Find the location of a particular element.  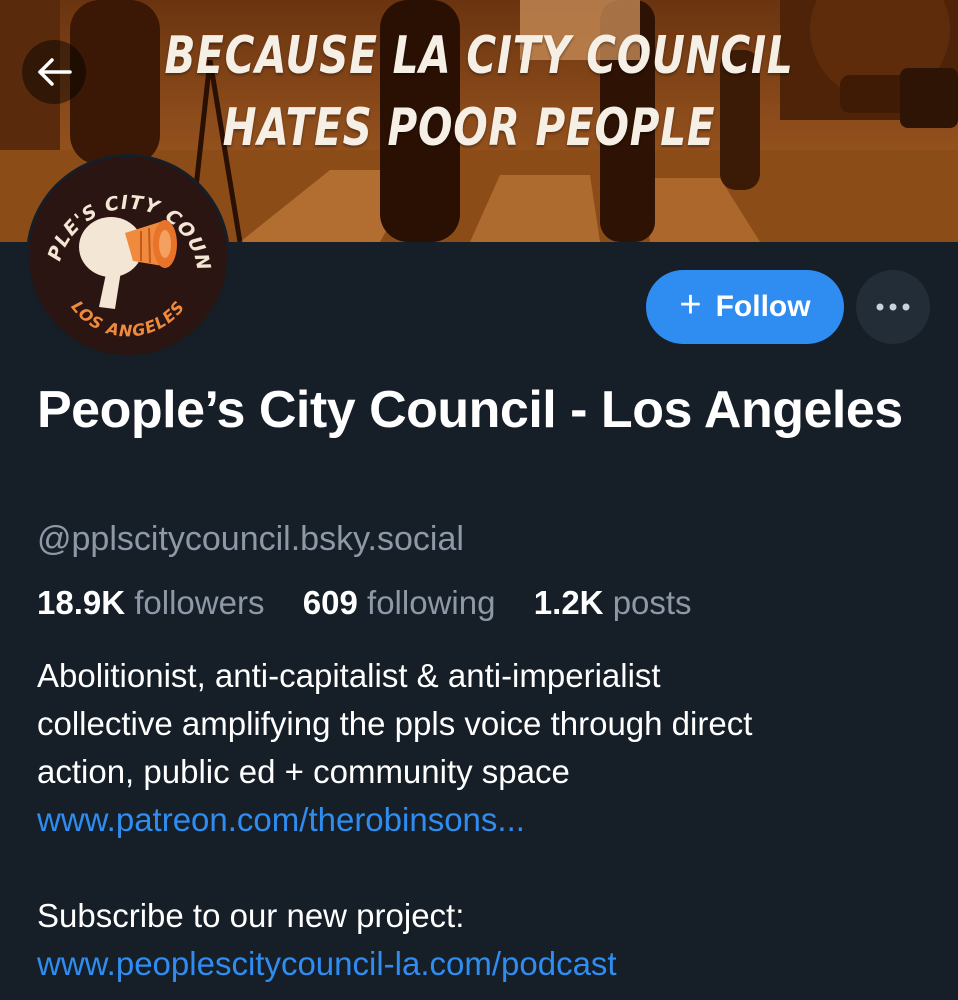

avatar-logo: PEOPLE'S CITY COUNCIL LOS ANGELES is located at coordinates (128, 256).